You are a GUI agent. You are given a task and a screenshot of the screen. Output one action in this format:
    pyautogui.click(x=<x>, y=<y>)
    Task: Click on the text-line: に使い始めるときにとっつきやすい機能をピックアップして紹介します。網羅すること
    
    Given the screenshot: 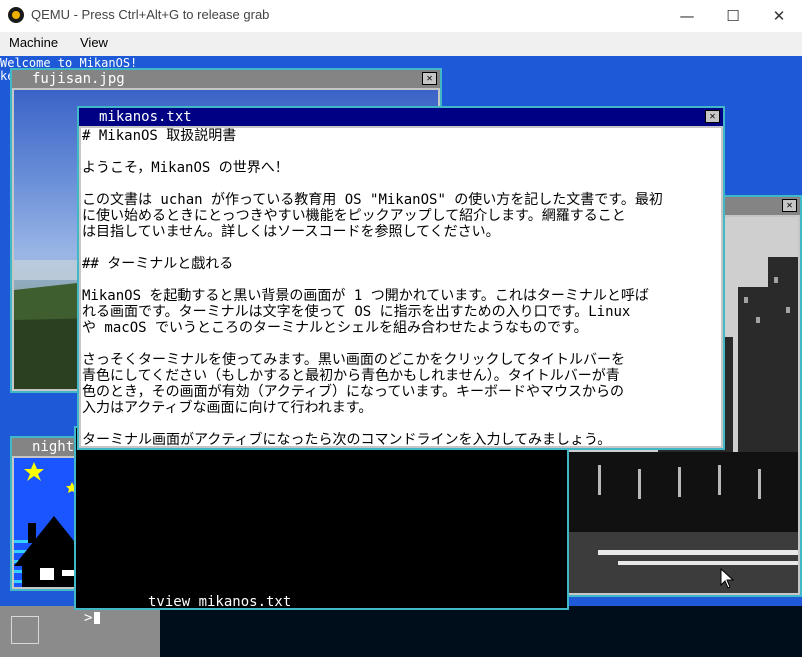 What is the action you would take?
    pyautogui.click(x=354, y=216)
    